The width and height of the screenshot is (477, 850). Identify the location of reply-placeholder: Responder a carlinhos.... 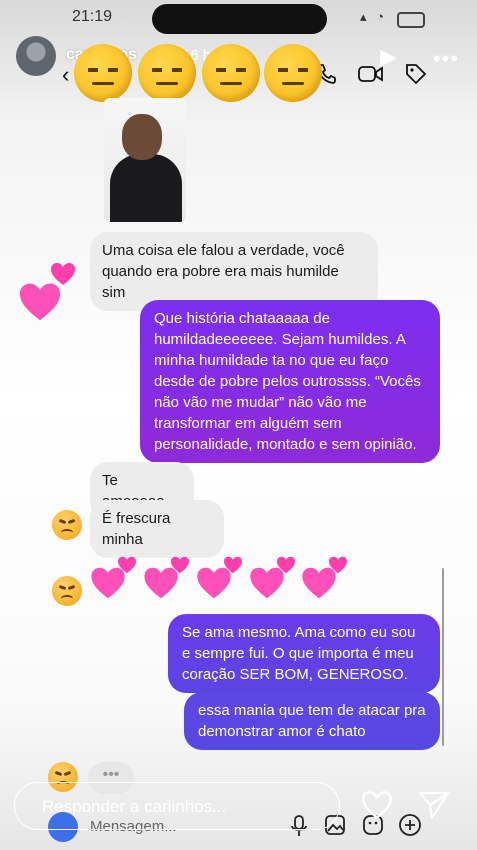
(134, 806).